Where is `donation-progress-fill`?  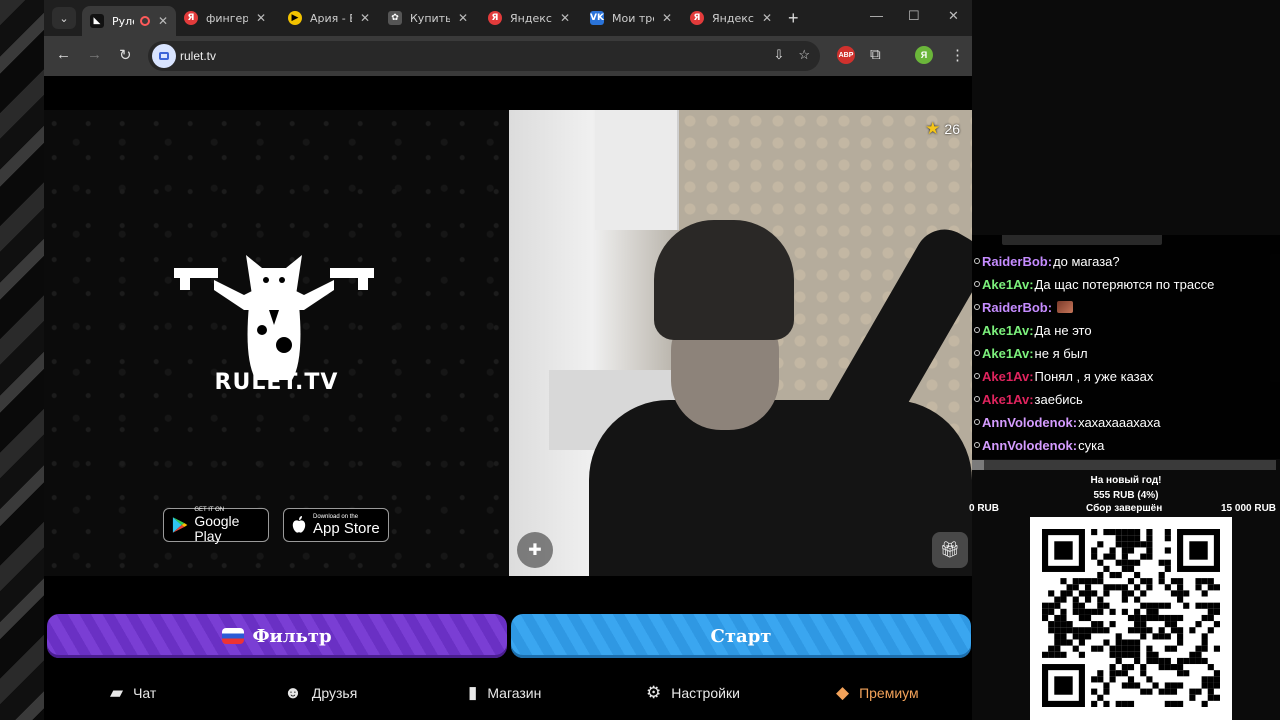
donation-progress-fill is located at coordinates (978, 465).